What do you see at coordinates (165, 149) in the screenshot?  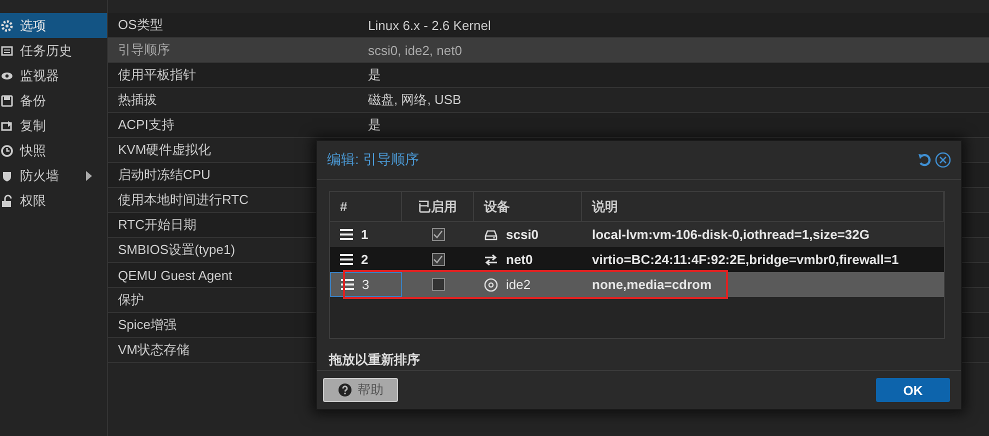 I see `option-name: KVM硬件虚拟化` at bounding box center [165, 149].